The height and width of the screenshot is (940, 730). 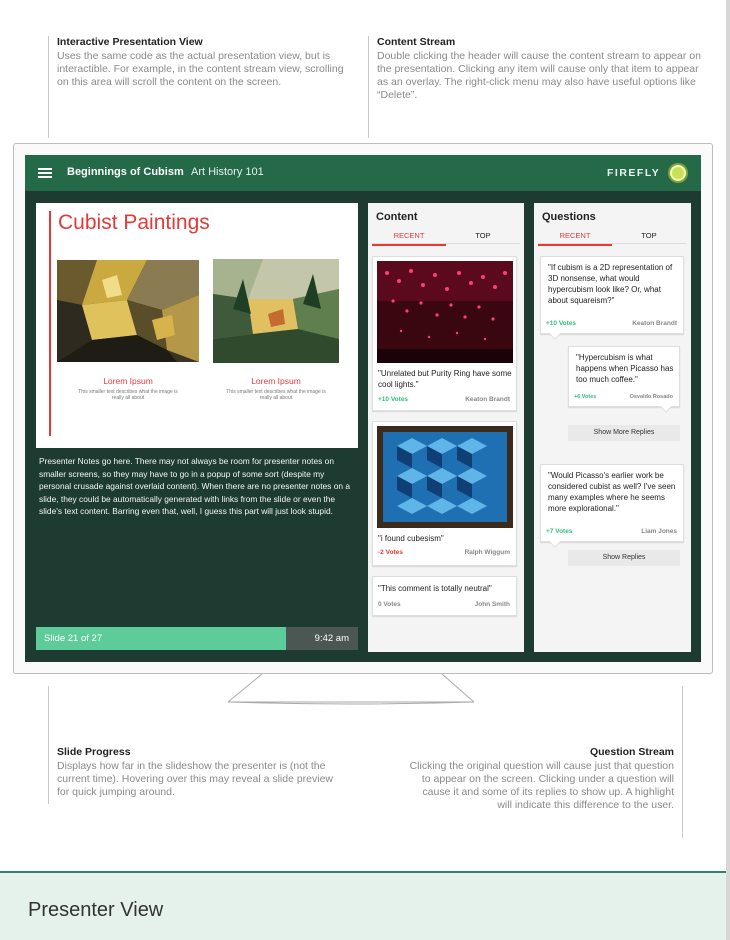 What do you see at coordinates (569, 217) in the screenshot?
I see `questions-panel-header: Questions` at bounding box center [569, 217].